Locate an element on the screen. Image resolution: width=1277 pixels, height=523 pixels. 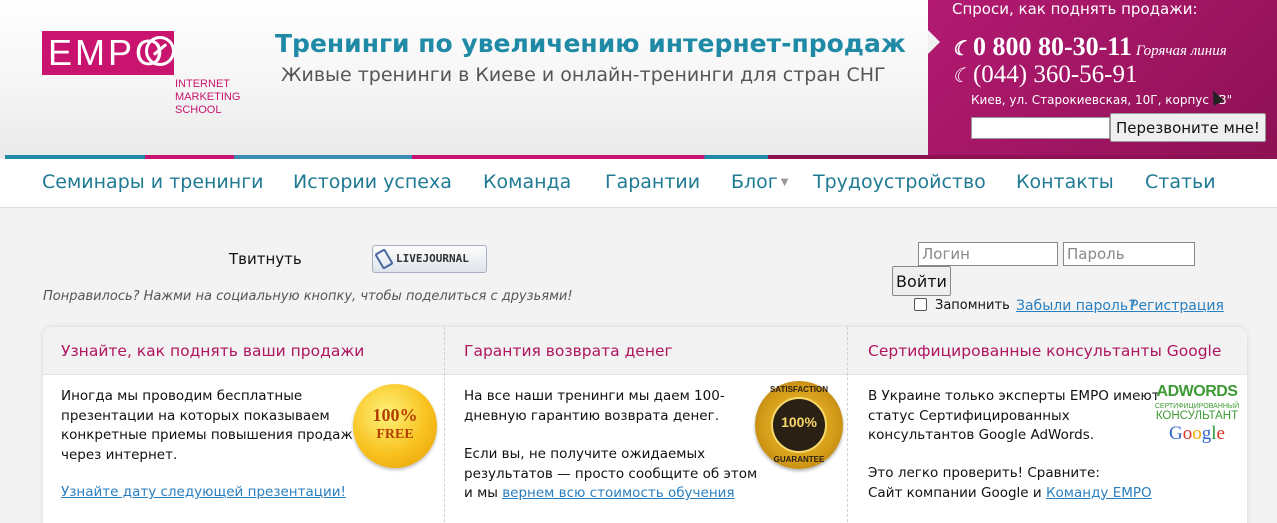
chevron-down-icon: ▼ is located at coordinates (784, 182).